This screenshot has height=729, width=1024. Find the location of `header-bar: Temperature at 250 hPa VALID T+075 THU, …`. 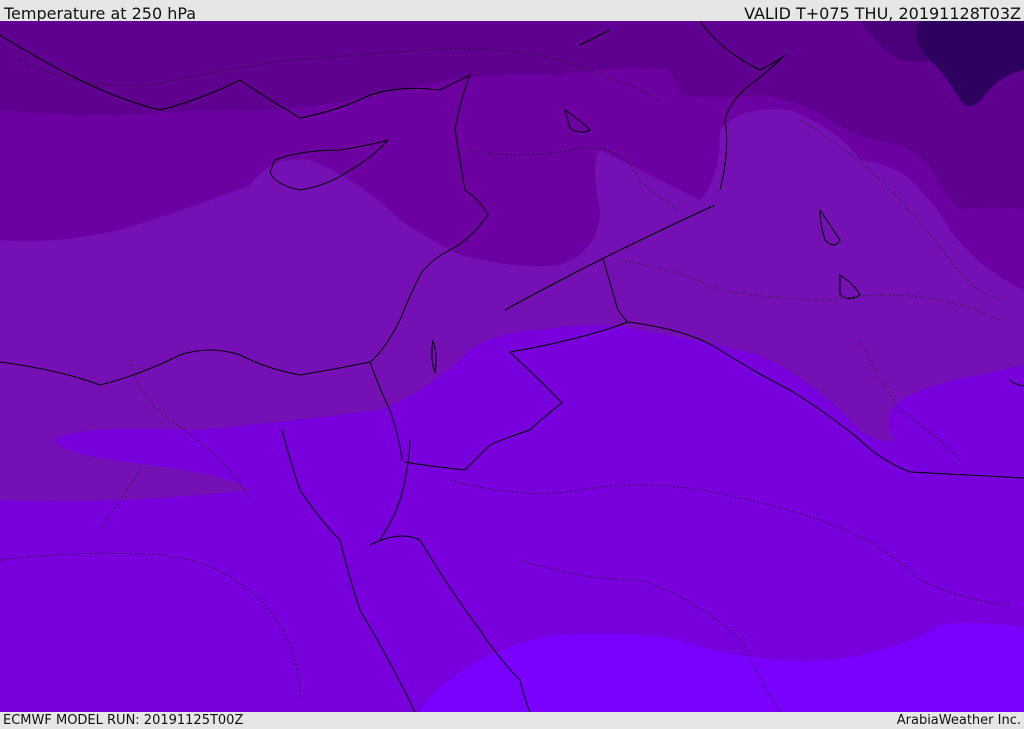

header-bar: Temperature at 250 hPa VALID T+075 THU, … is located at coordinates (512, 11).